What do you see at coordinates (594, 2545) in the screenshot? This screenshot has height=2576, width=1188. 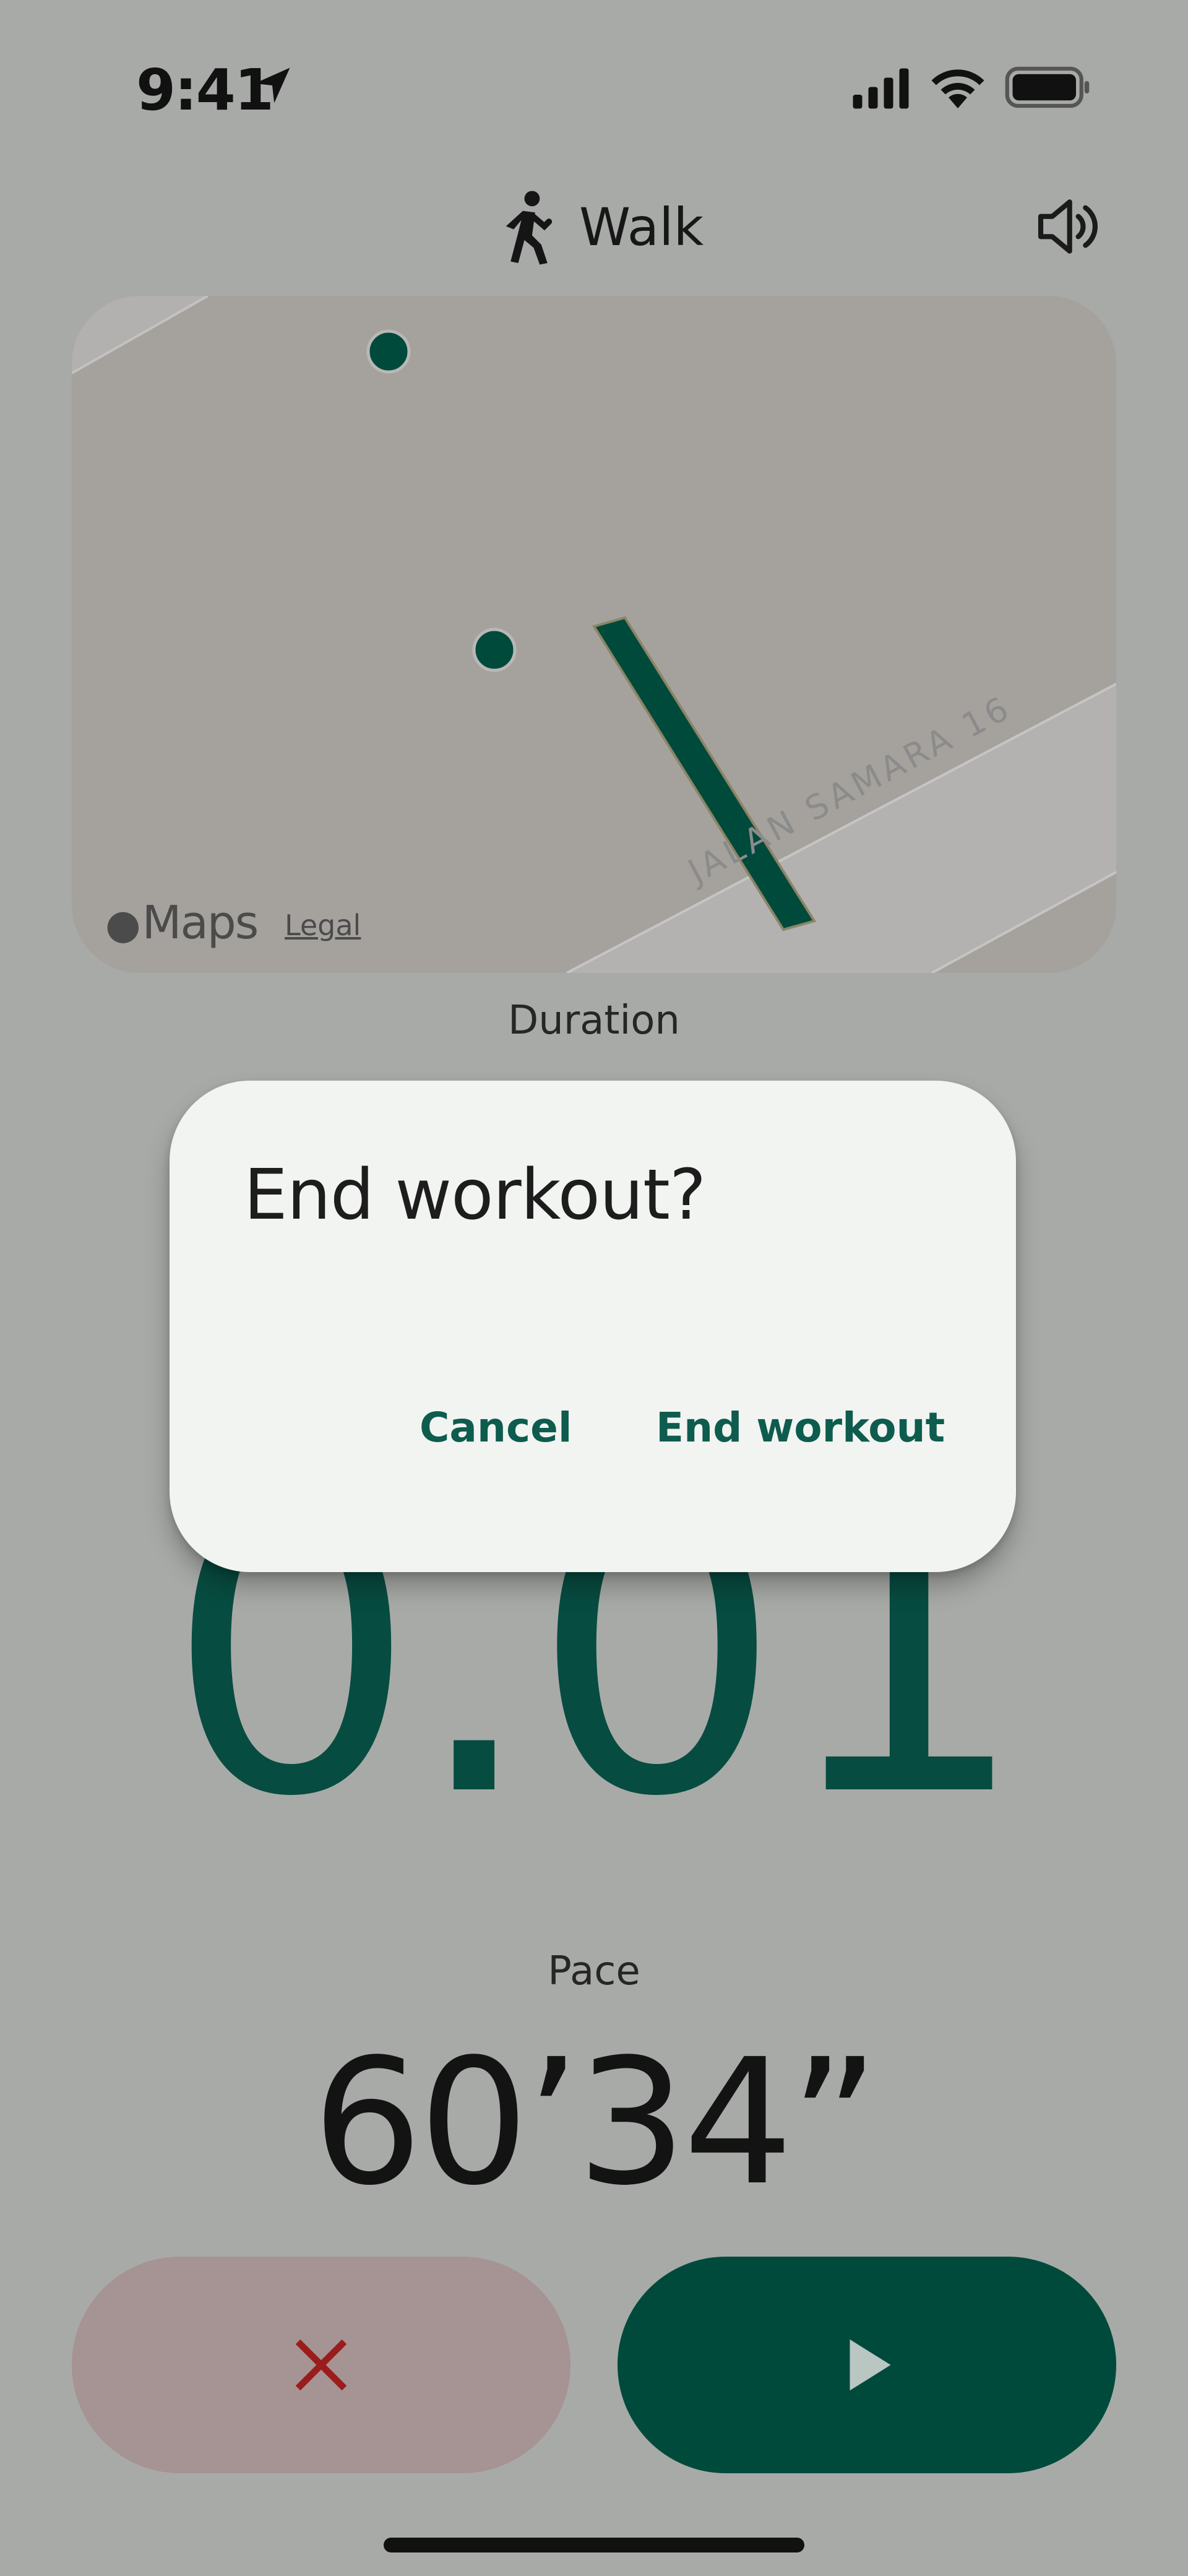 I see `home-indicator` at bounding box center [594, 2545].